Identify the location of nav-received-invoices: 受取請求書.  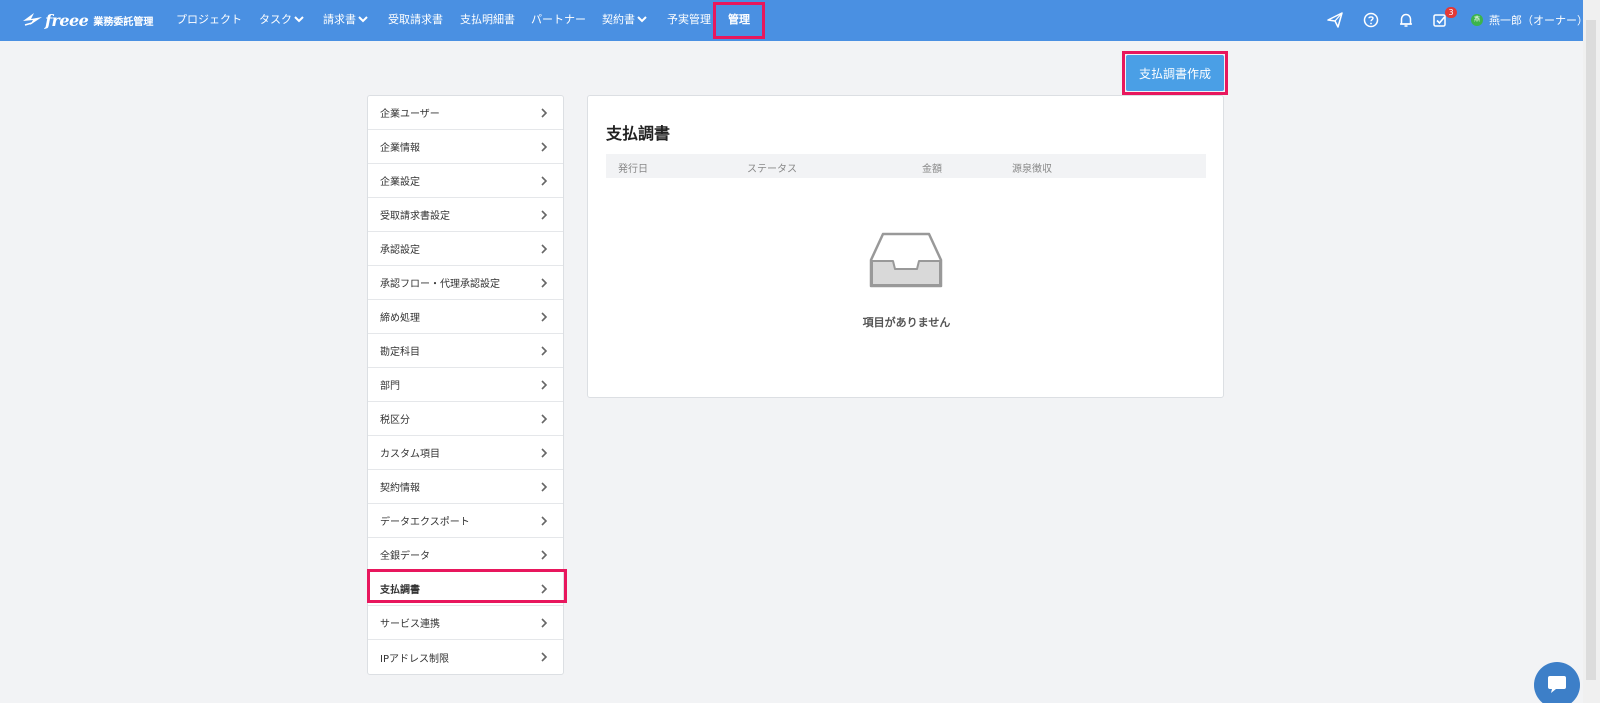
(415, 19).